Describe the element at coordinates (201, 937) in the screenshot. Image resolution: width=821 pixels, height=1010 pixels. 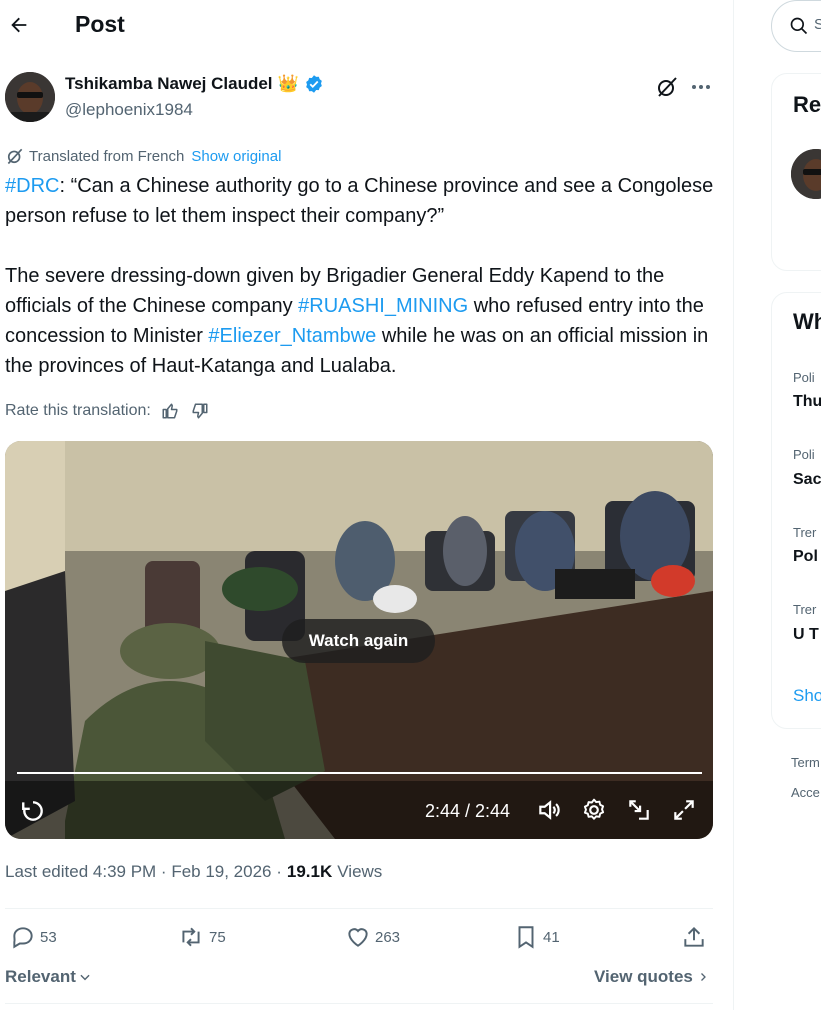
I see `repost-button: 75` at that location.